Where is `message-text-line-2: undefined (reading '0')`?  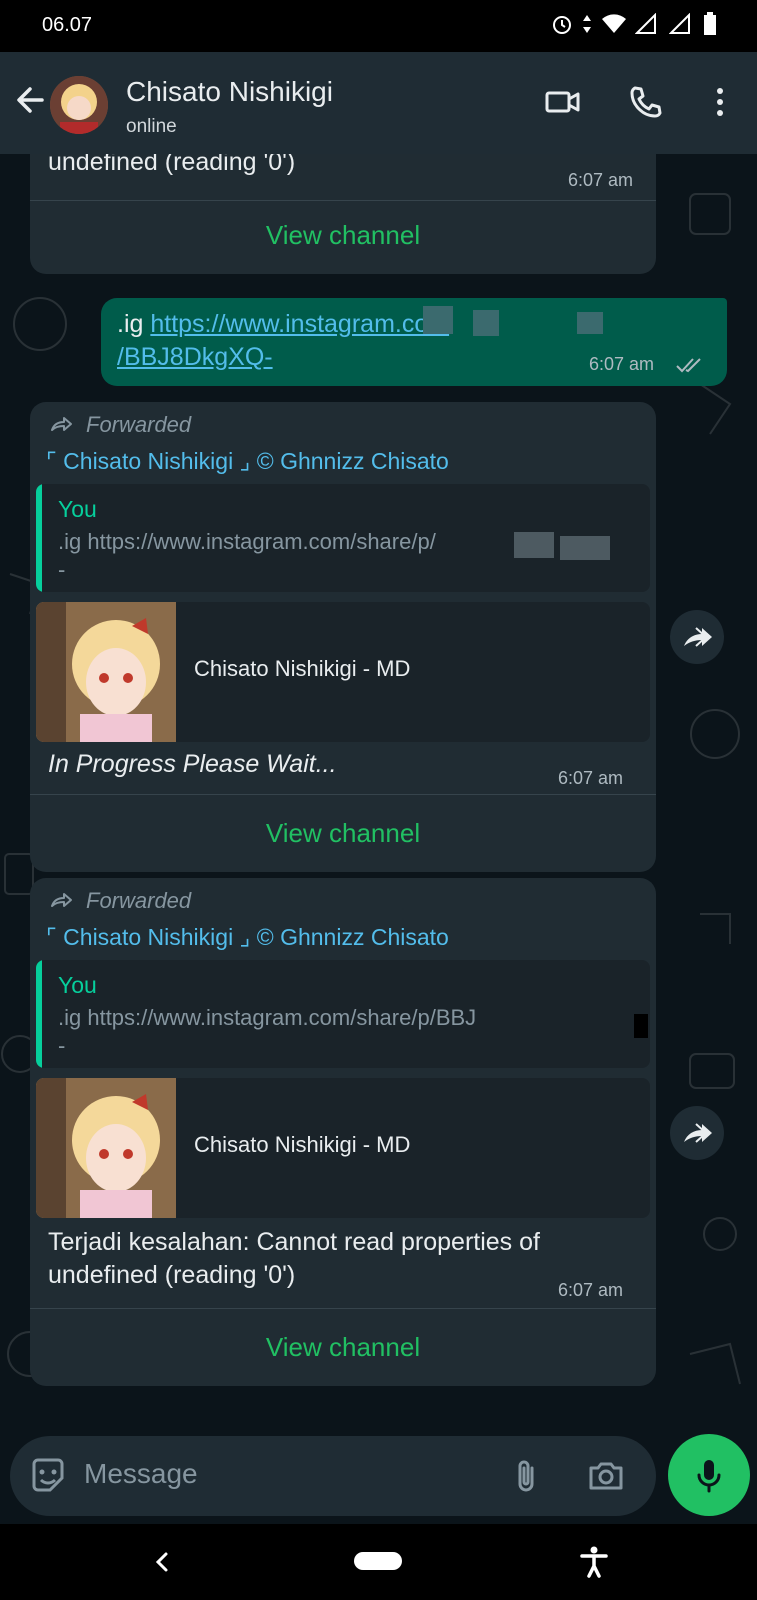
message-text-line-2: undefined (reading '0') is located at coordinates (172, 1275).